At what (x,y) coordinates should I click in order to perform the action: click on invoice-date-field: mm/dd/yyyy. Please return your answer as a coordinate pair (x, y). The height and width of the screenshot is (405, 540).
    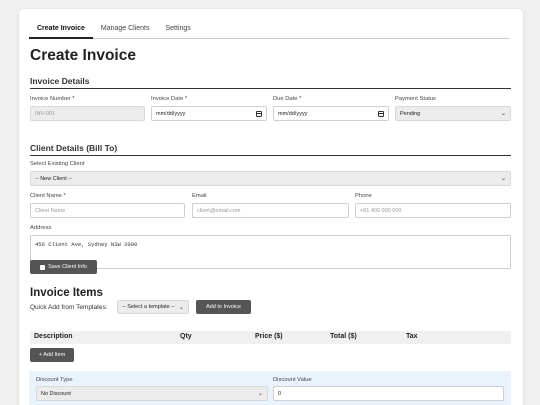
    Looking at the image, I should click on (209, 113).